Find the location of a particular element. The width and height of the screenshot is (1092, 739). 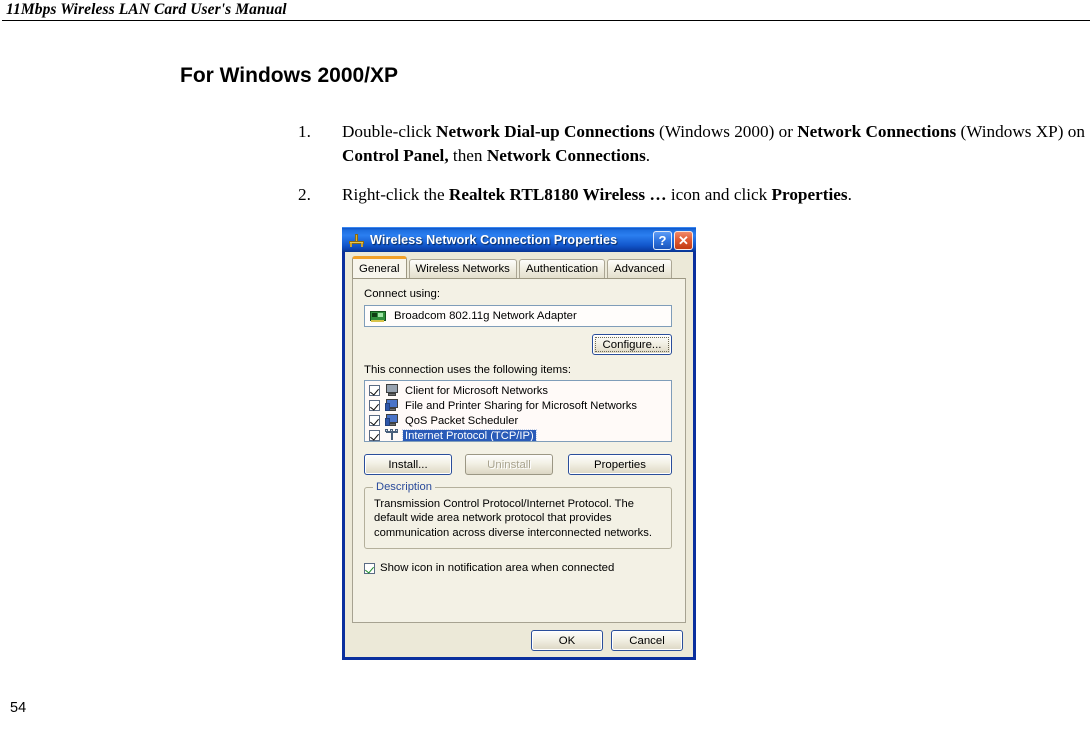

titlebar-buttons: ? ✕ is located at coordinates (672, 240).